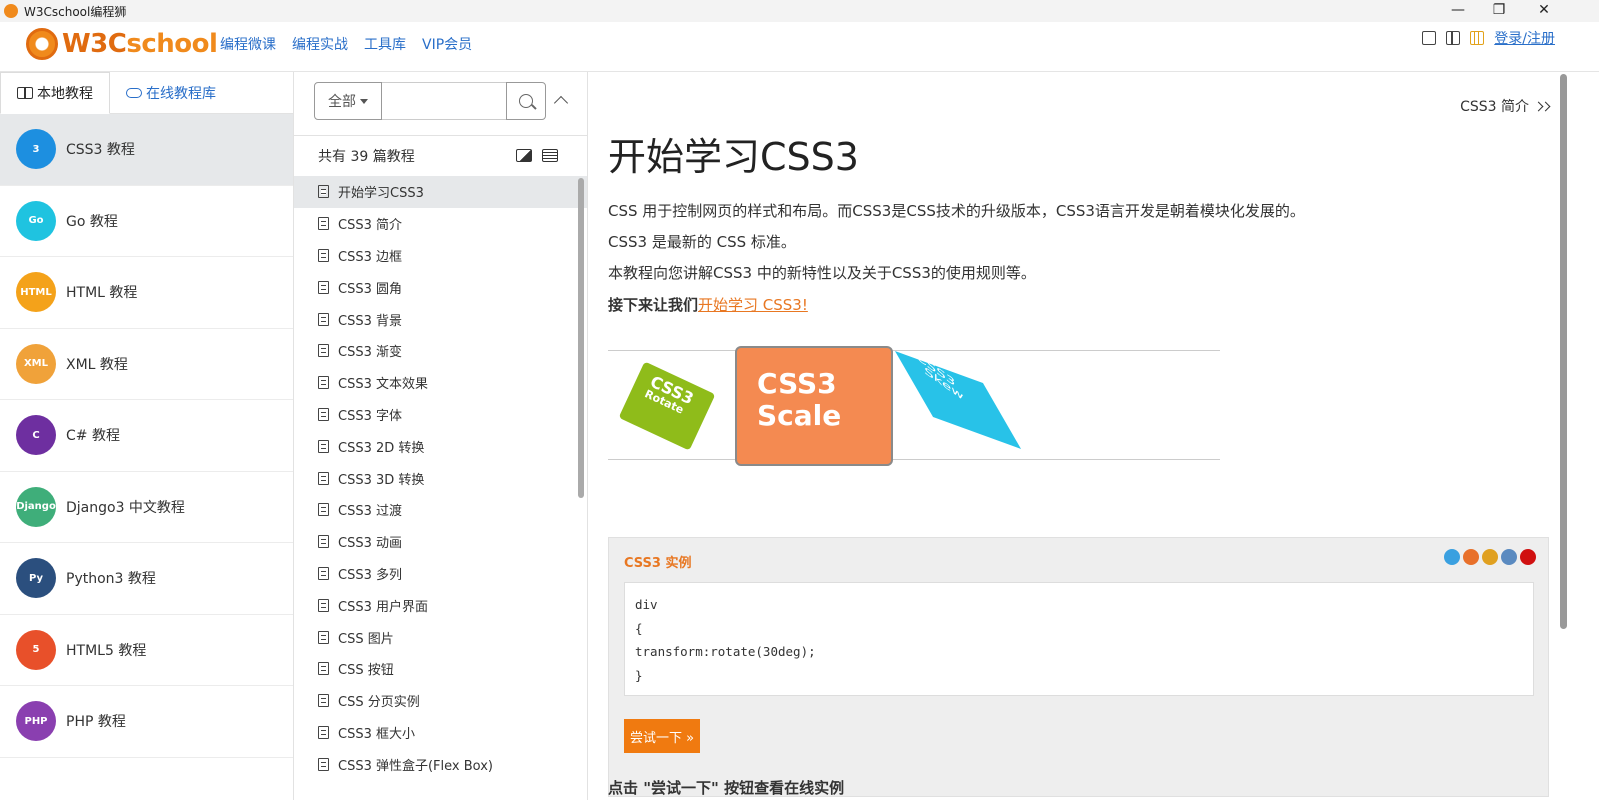 The height and width of the screenshot is (800, 1599). What do you see at coordinates (25, 93) in the screenshot?
I see `book-icon` at bounding box center [25, 93].